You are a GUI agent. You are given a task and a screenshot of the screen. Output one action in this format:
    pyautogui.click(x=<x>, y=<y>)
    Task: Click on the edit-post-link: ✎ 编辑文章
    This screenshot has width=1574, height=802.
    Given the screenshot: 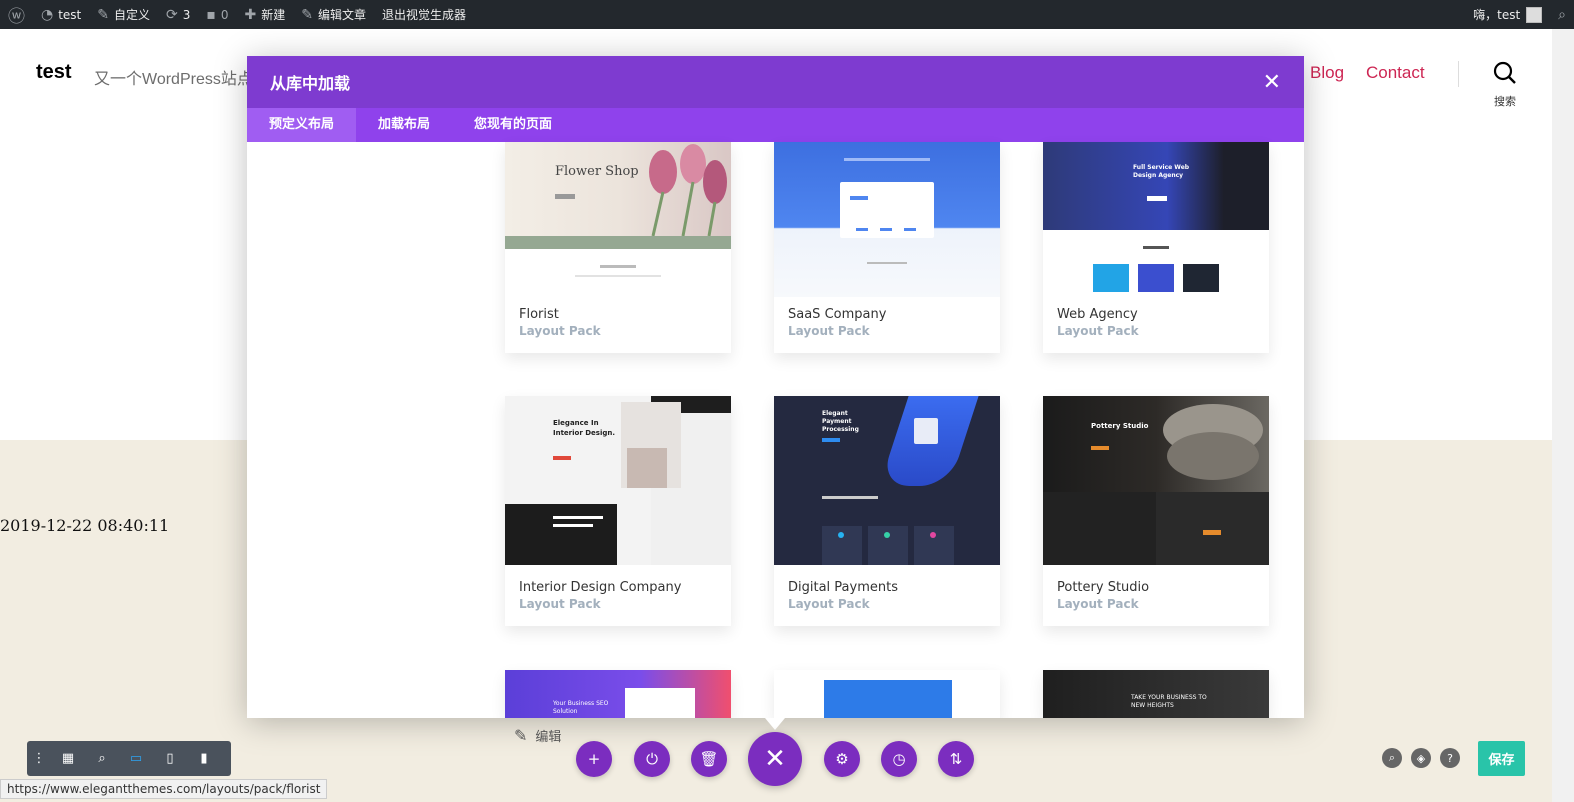 What is the action you would take?
    pyautogui.click(x=333, y=14)
    